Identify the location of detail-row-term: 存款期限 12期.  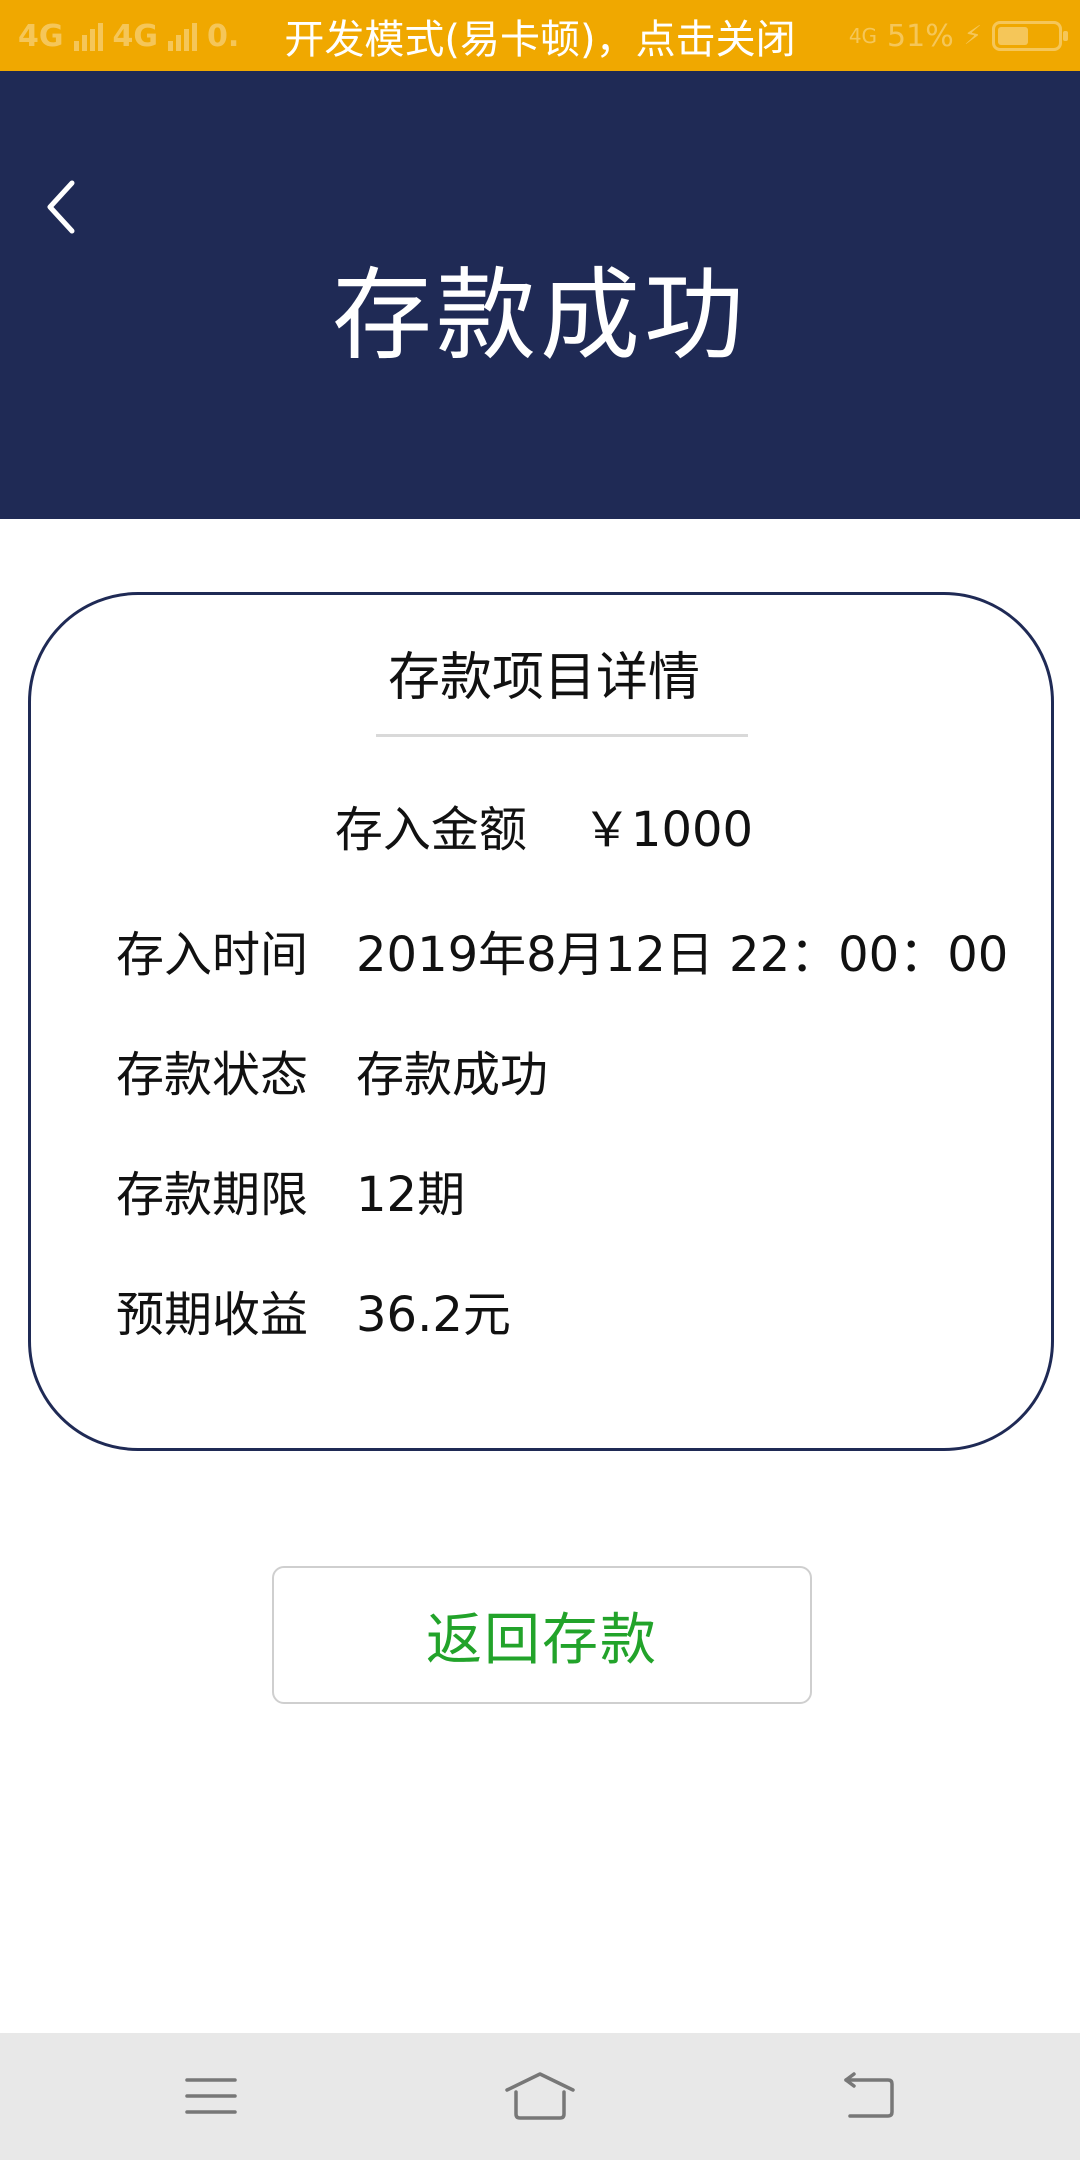
(291, 1190).